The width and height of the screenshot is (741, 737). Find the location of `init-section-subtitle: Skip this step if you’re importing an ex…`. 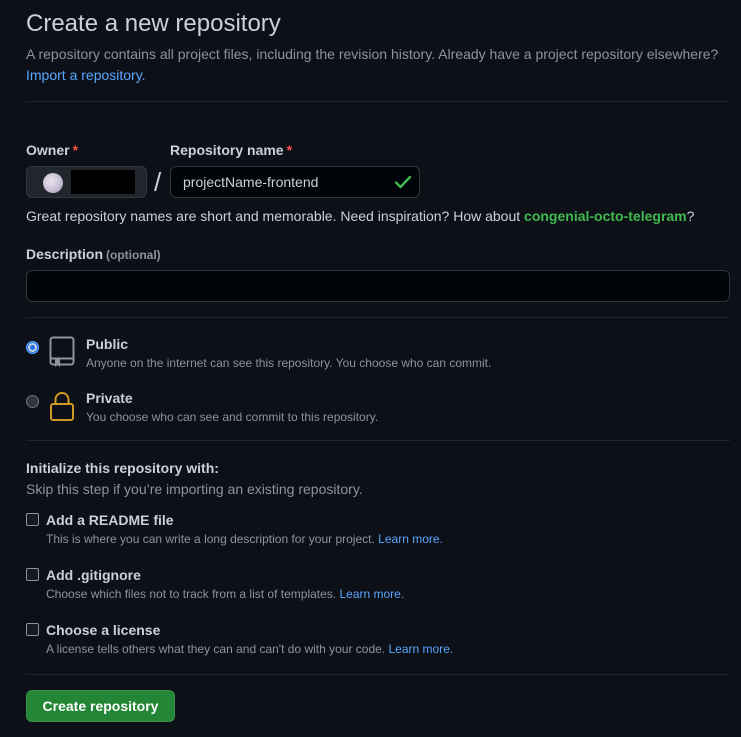

init-section-subtitle: Skip this step if you’re importing an ex… is located at coordinates (194, 489).